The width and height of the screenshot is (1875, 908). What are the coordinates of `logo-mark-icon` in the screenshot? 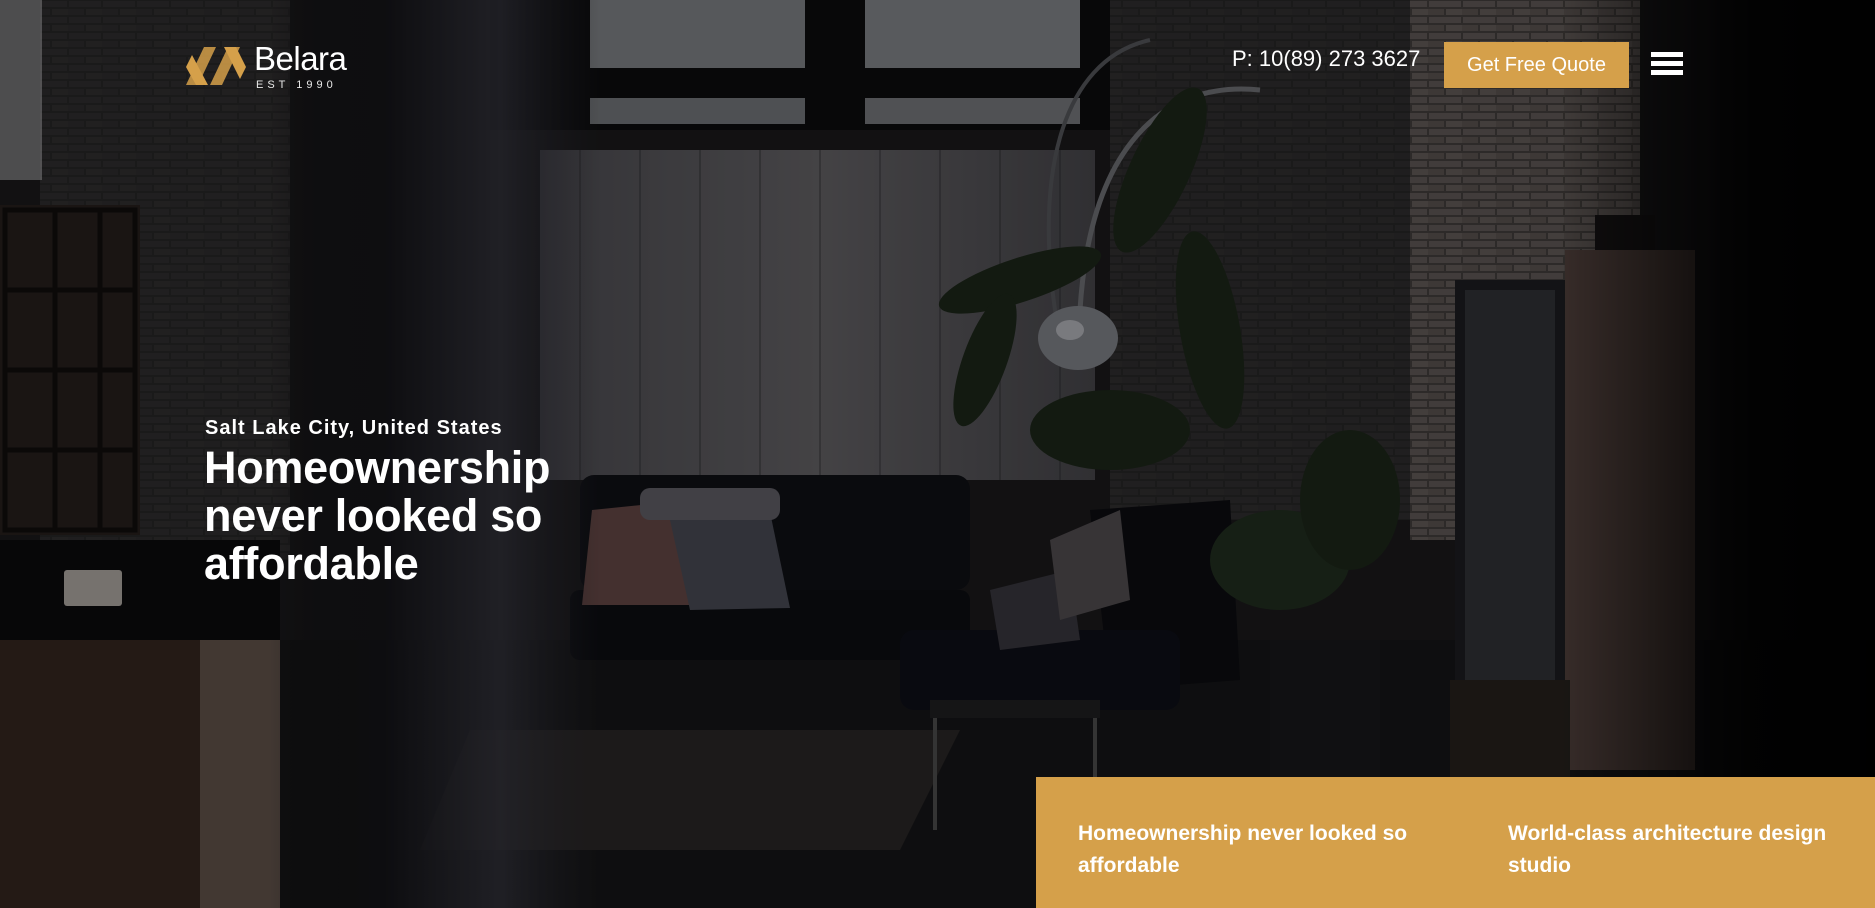 It's located at (216, 65).